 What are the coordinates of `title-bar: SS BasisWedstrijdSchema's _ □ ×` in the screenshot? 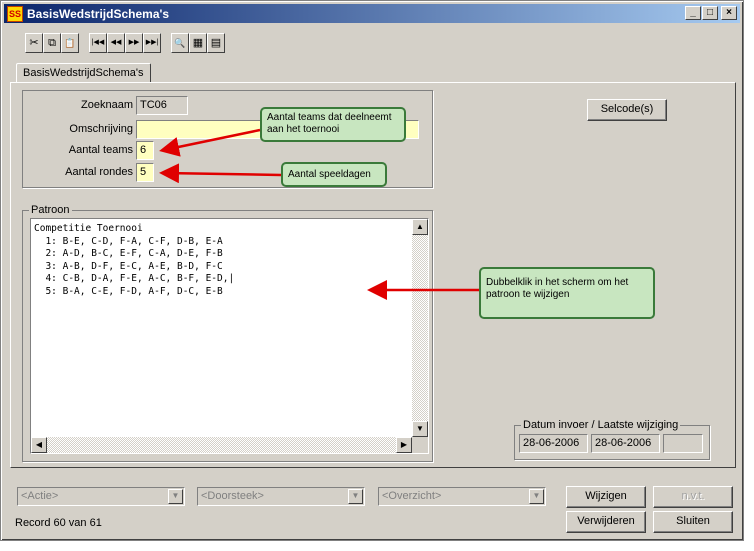 It's located at (372, 13).